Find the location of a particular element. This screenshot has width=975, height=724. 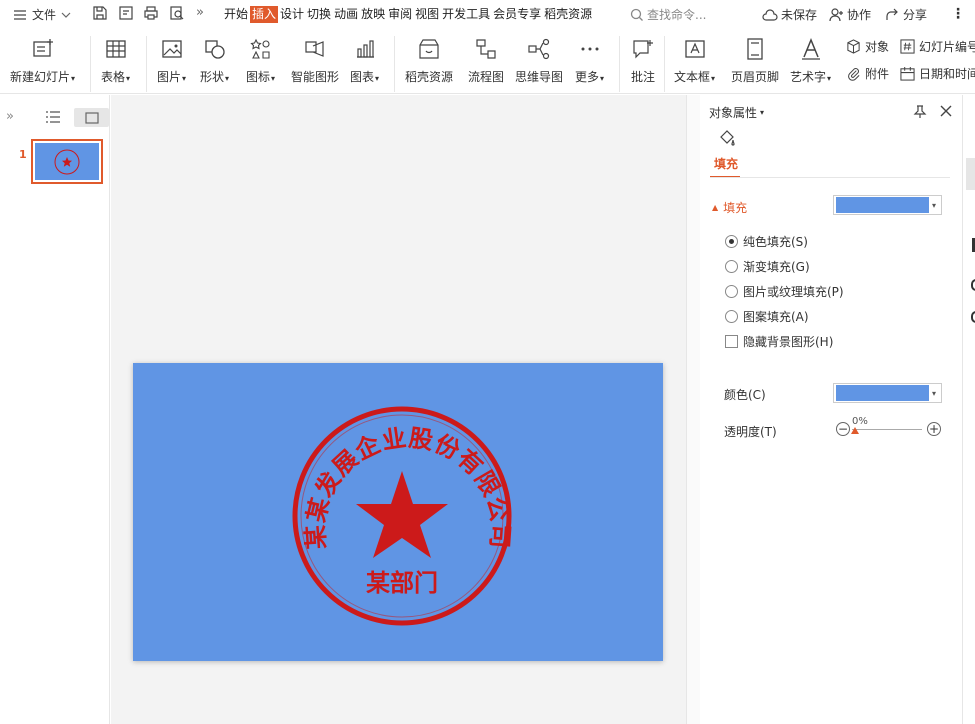

more-quick-access-icon: » is located at coordinates (204, 13).